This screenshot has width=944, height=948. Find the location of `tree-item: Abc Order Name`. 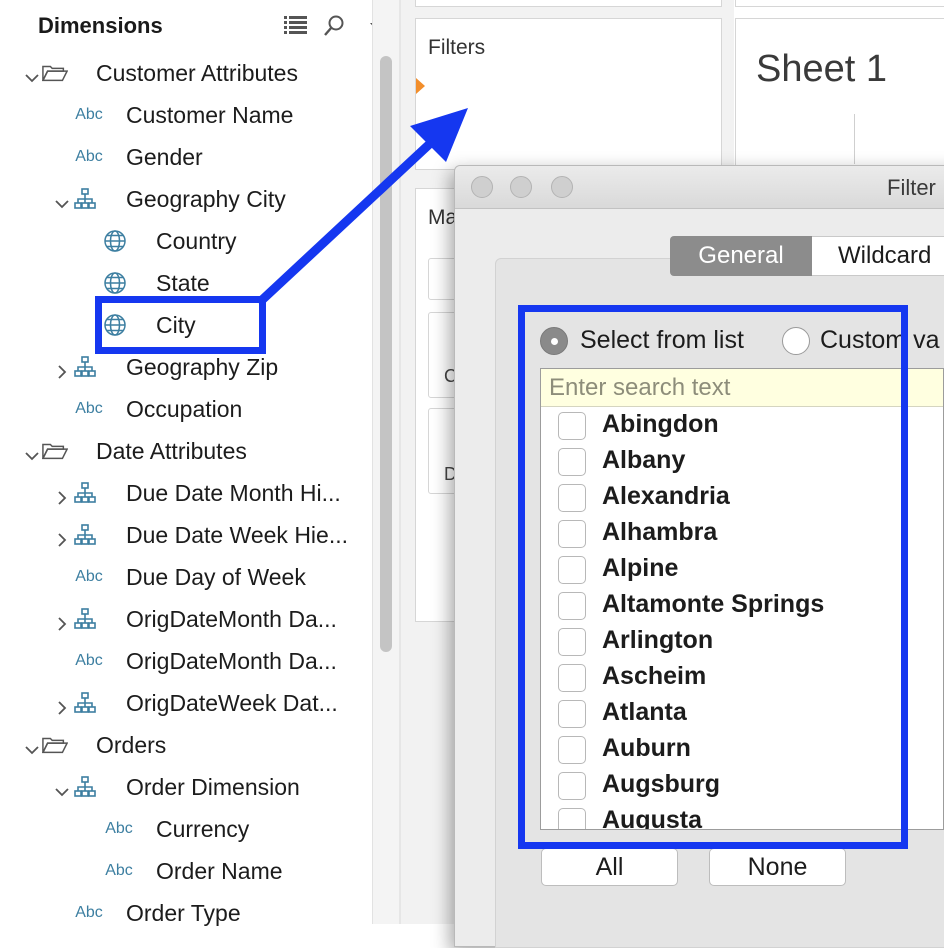

tree-item: Abc Order Name is located at coordinates (185, 871).